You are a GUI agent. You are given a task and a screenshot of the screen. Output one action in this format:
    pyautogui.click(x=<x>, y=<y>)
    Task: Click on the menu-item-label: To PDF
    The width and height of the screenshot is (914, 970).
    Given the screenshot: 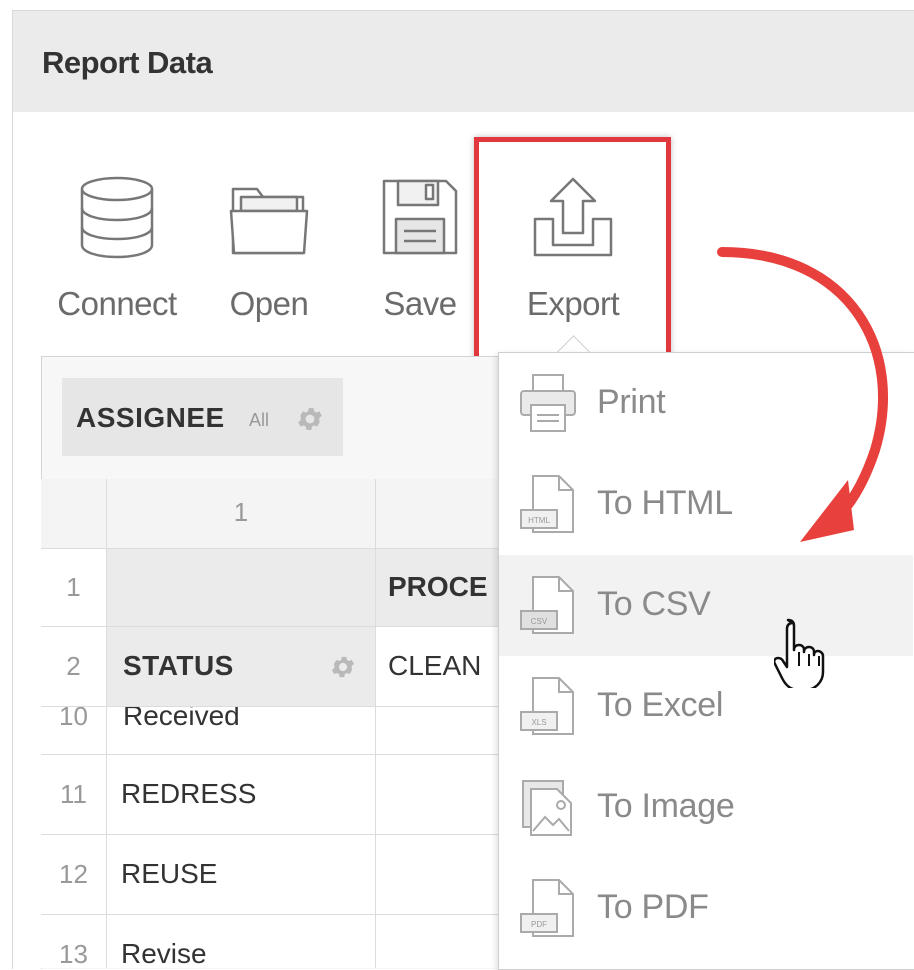 What is the action you would take?
    pyautogui.click(x=653, y=907)
    